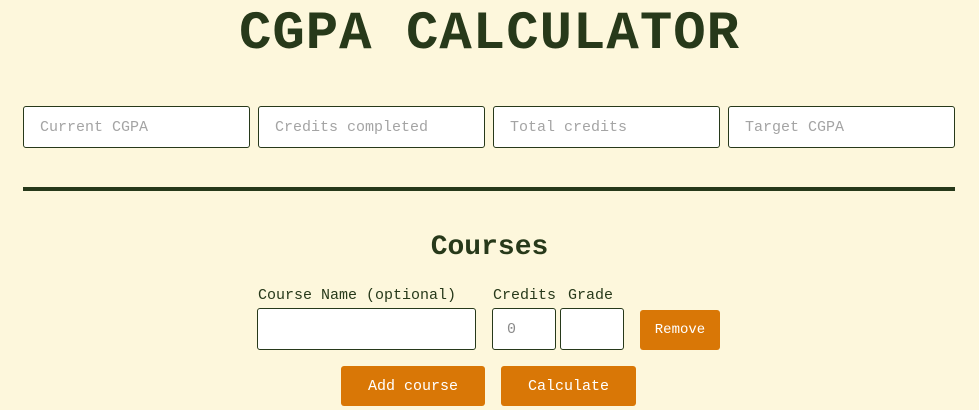 The height and width of the screenshot is (410, 979). Describe the element at coordinates (489, 34) in the screenshot. I see `page-title: CGPA CALCULATOR` at that location.